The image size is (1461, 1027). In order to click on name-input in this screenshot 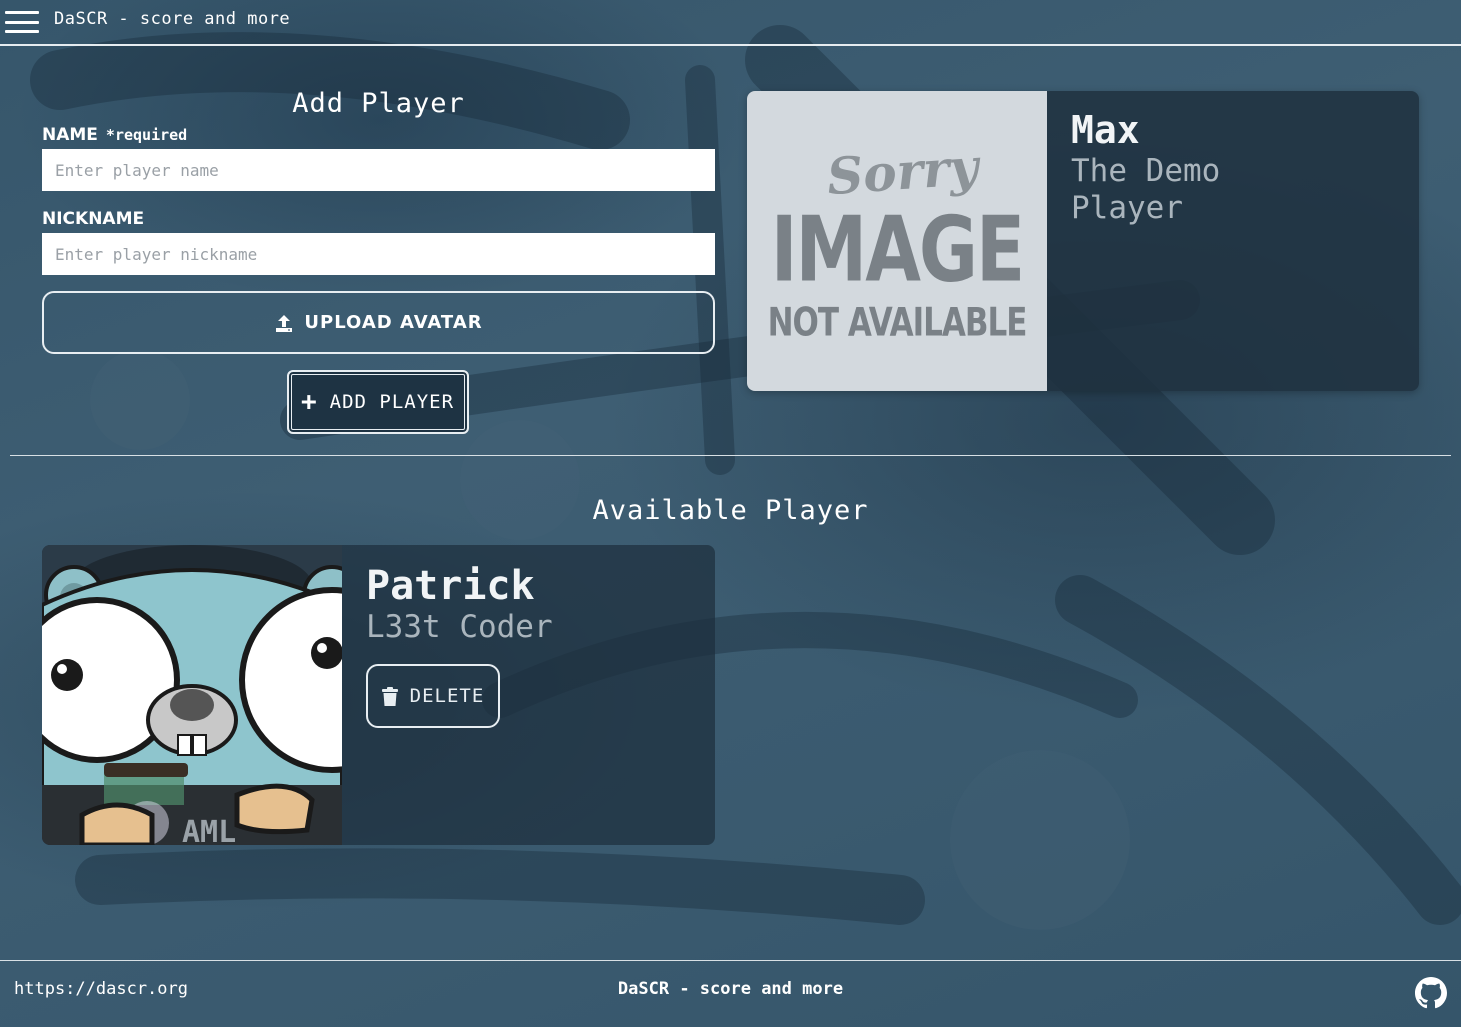, I will do `click(378, 170)`.